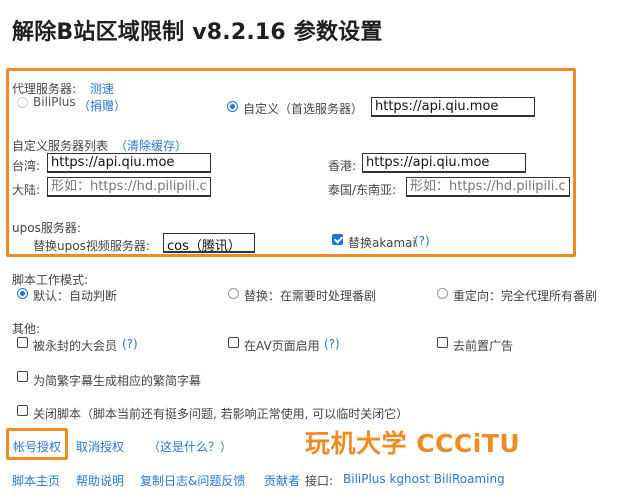  What do you see at coordinates (50, 280) in the screenshot?
I see `mode-label: 脚本工作模式:` at bounding box center [50, 280].